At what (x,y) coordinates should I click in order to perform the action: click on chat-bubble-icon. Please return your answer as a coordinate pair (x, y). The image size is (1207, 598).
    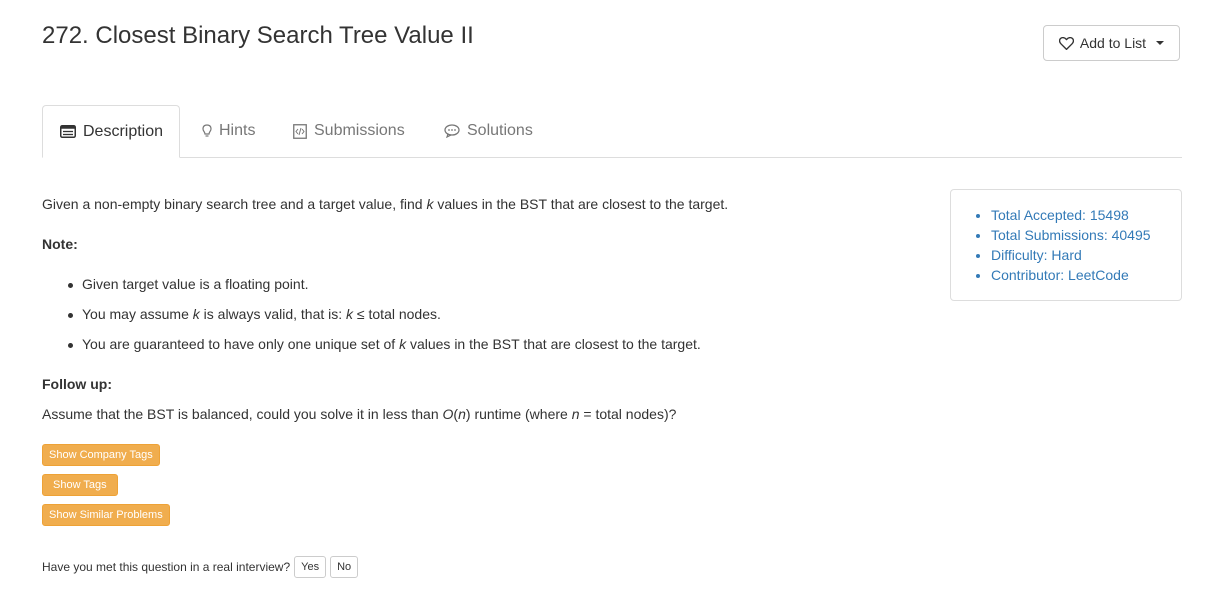
    Looking at the image, I should click on (452, 131).